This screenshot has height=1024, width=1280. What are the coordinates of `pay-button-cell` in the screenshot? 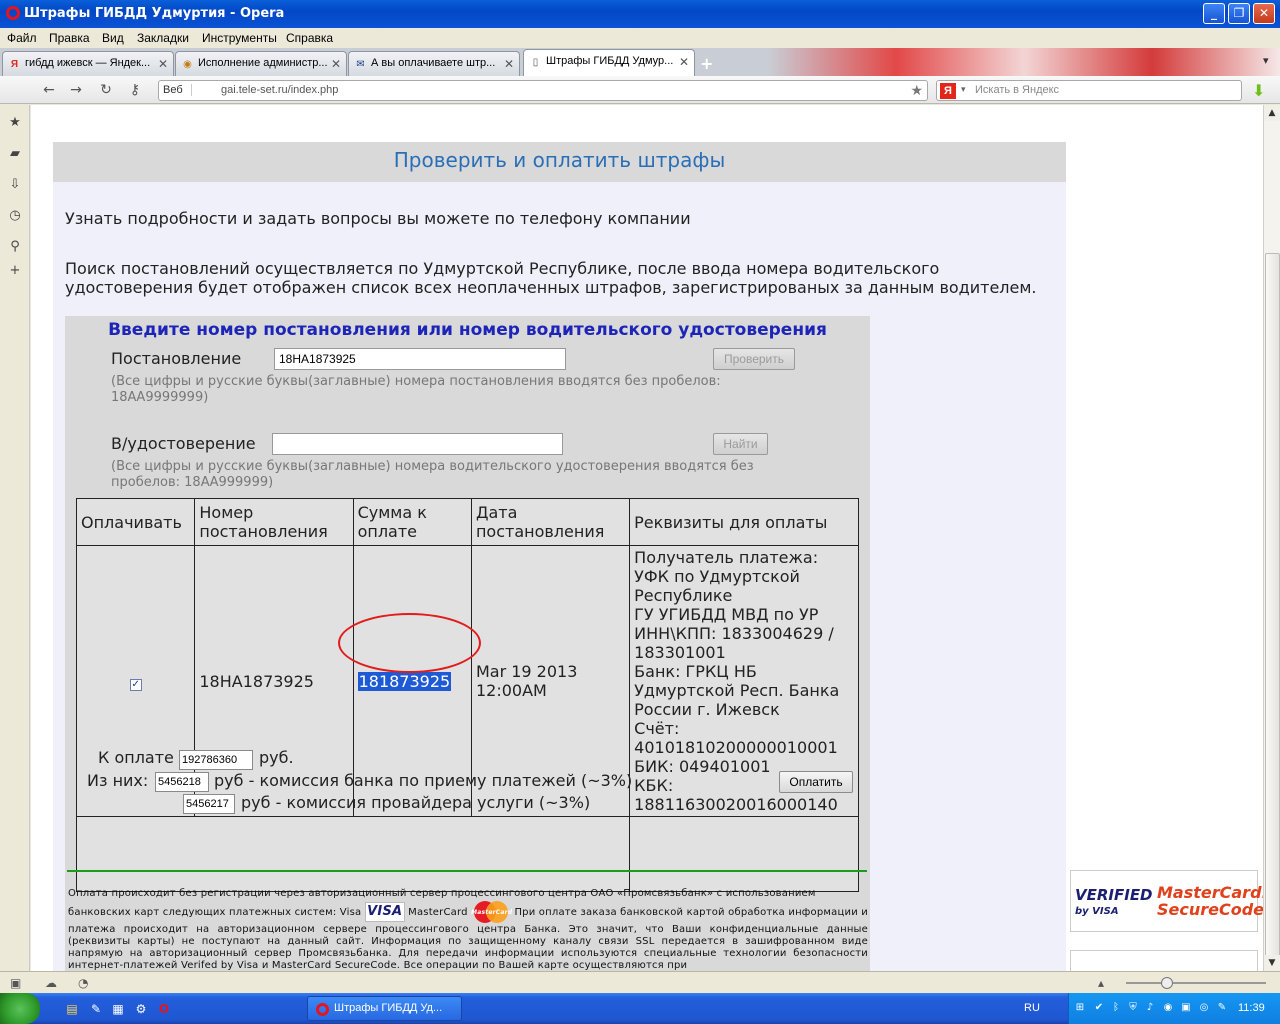 It's located at (744, 854).